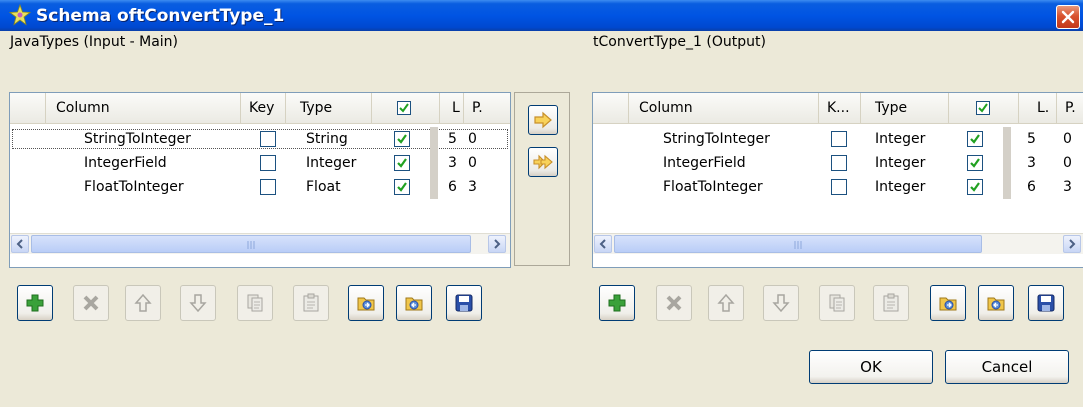 The width and height of the screenshot is (1083, 407). I want to click on close-button, so click(1068, 17).